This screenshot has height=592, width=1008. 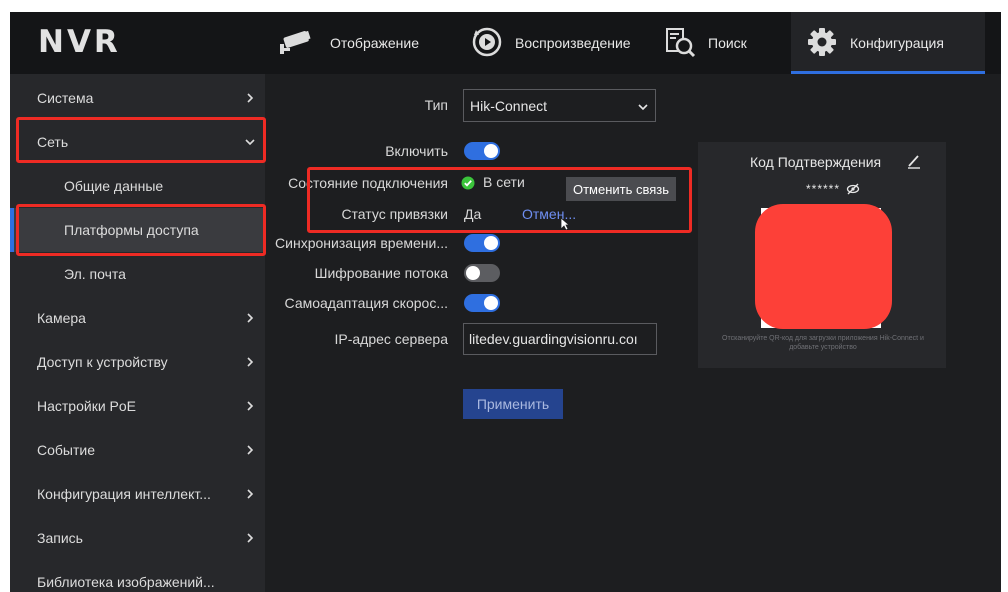 What do you see at coordinates (416, 151) in the screenshot?
I see `enable-label: Включить` at bounding box center [416, 151].